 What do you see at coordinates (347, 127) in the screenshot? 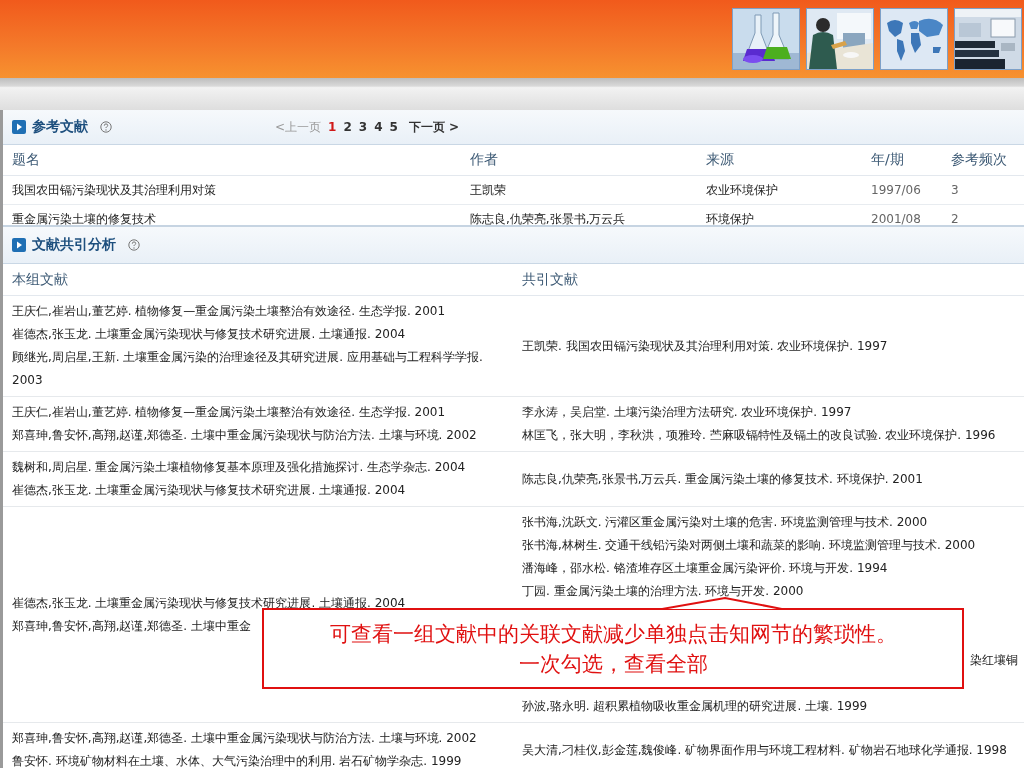
I see `page-link: 2` at bounding box center [347, 127].